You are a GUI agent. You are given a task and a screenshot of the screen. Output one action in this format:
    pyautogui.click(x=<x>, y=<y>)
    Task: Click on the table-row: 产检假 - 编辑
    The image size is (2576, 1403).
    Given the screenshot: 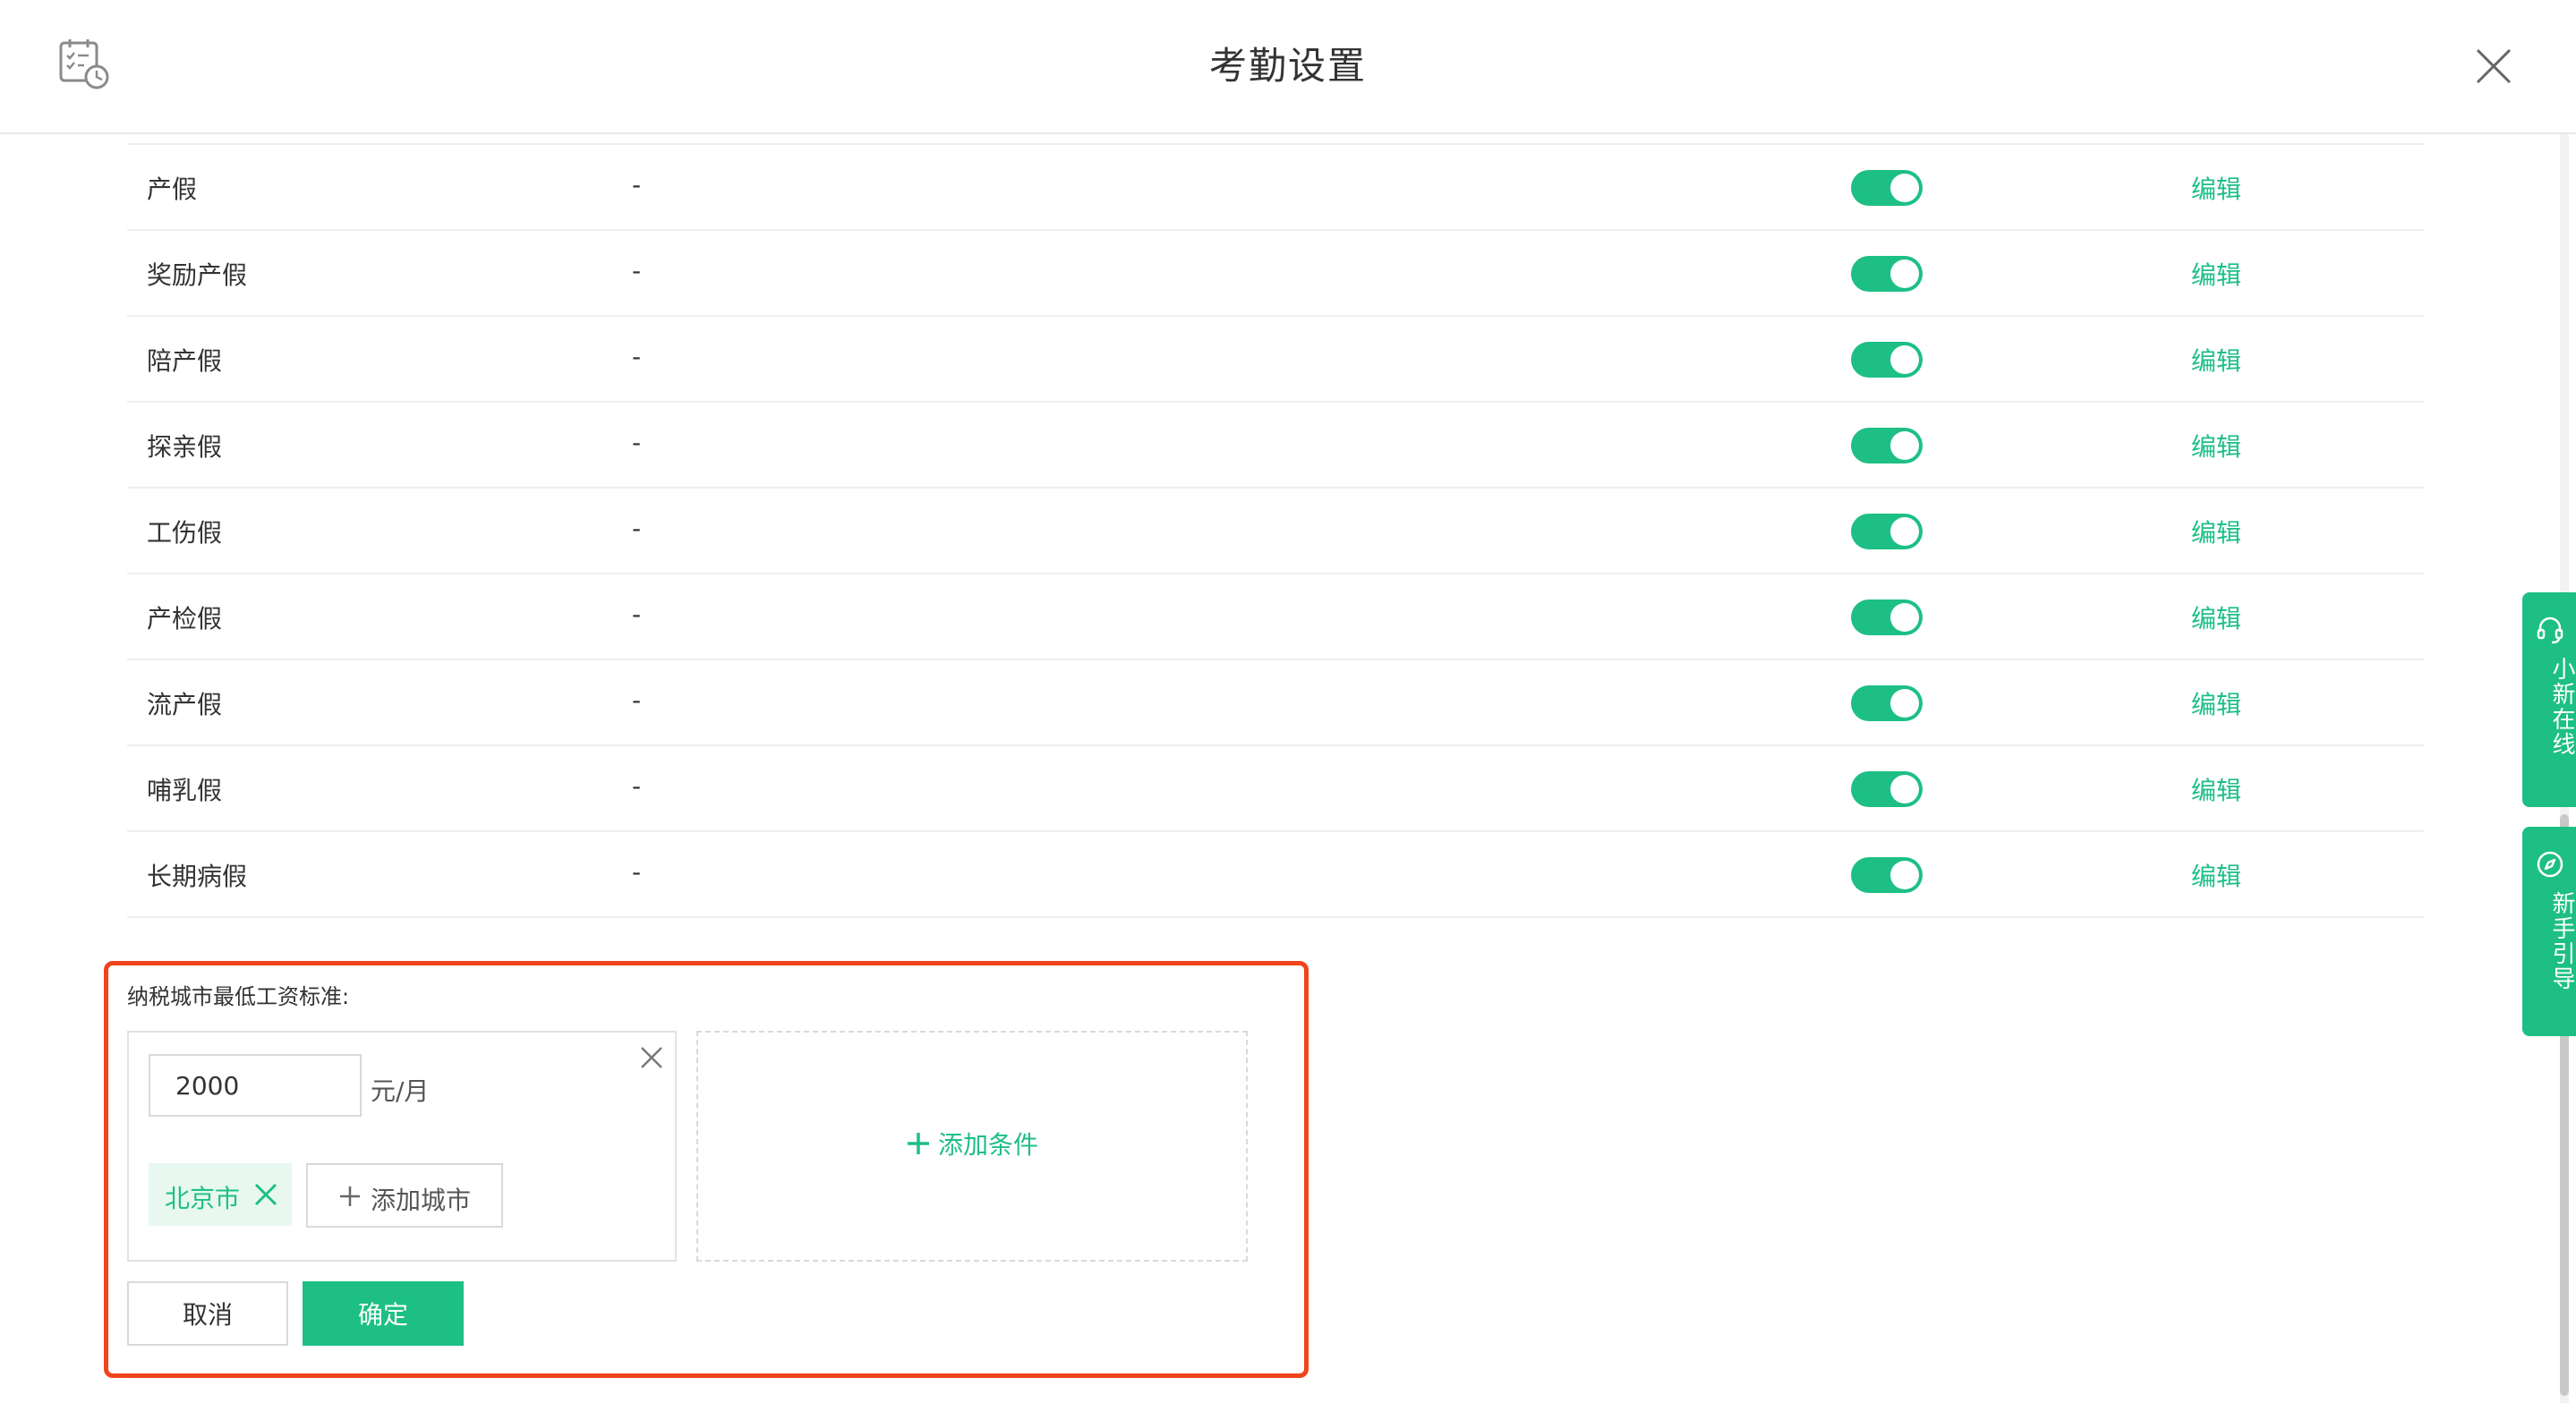 What is the action you would take?
    pyautogui.click(x=1275, y=617)
    